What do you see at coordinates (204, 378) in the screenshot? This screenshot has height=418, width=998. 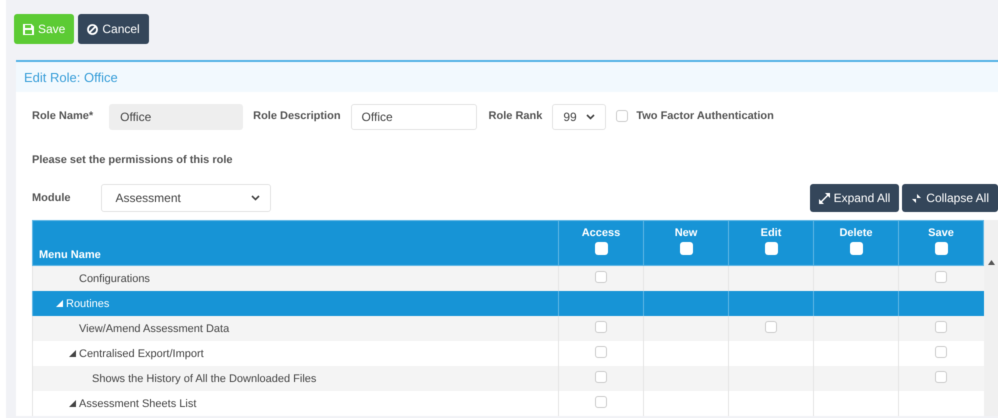 I see `menu-name: Shows the History of All the Downloaded Files` at bounding box center [204, 378].